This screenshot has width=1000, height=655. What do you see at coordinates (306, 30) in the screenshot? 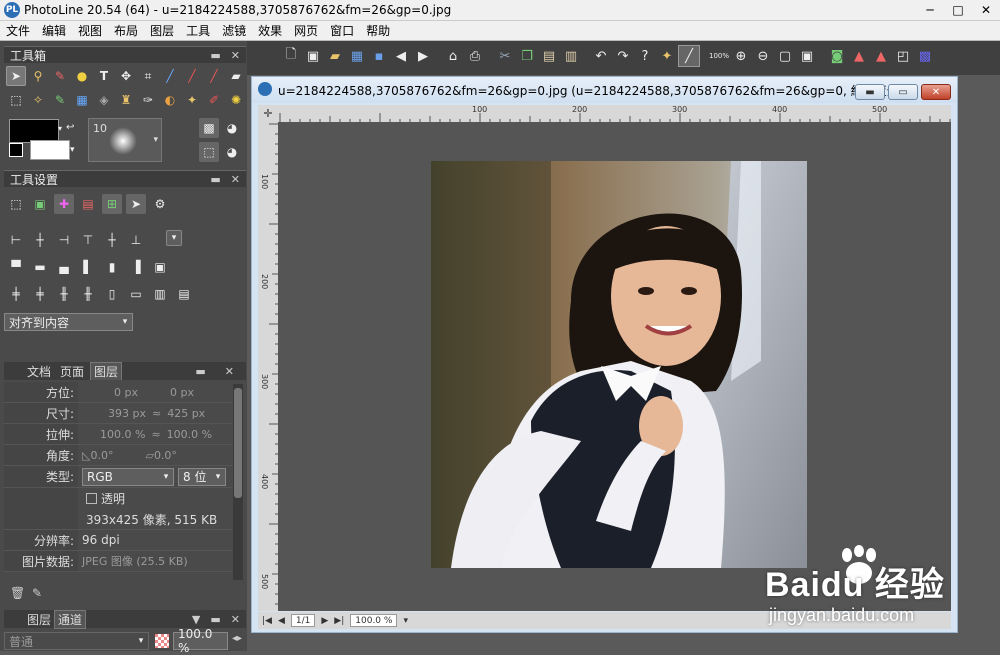
I see `menu-web: 网页` at bounding box center [306, 30].